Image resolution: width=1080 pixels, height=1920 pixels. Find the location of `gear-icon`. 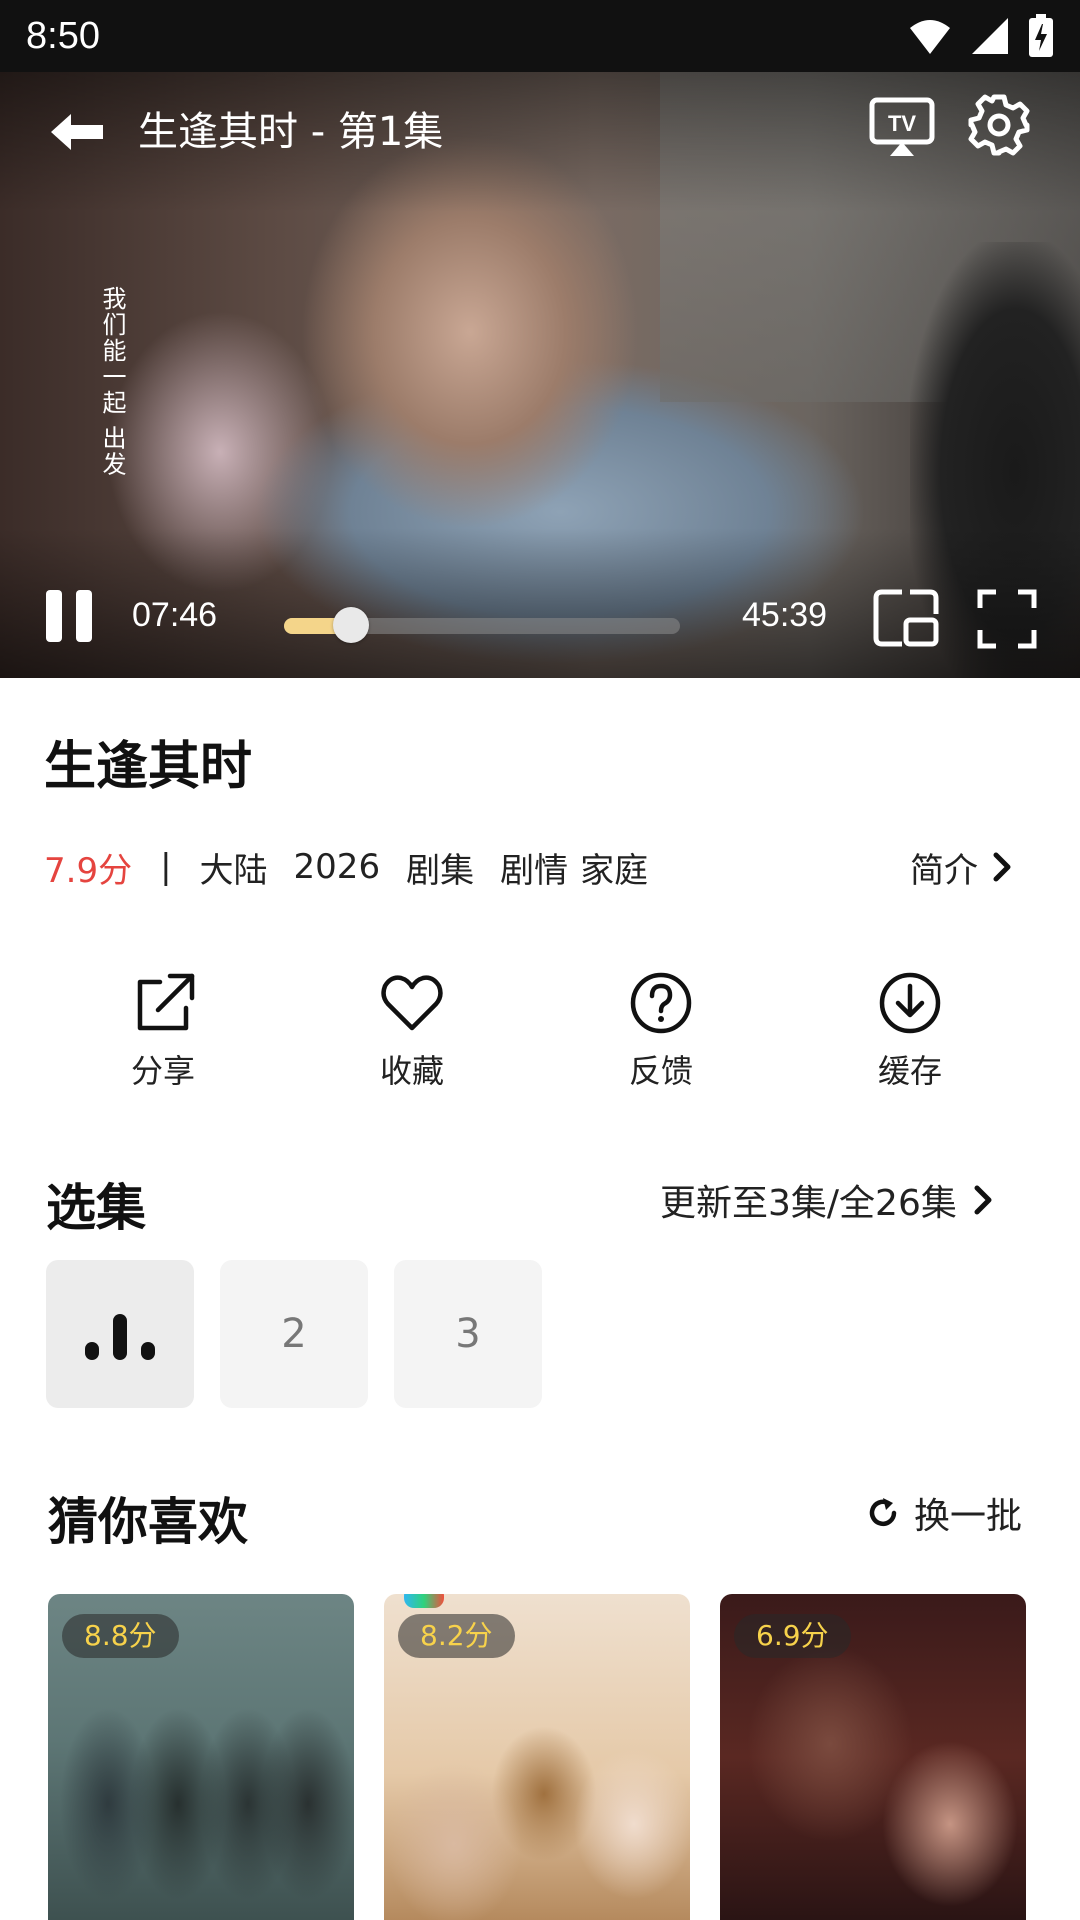

gear-icon is located at coordinates (999, 125).